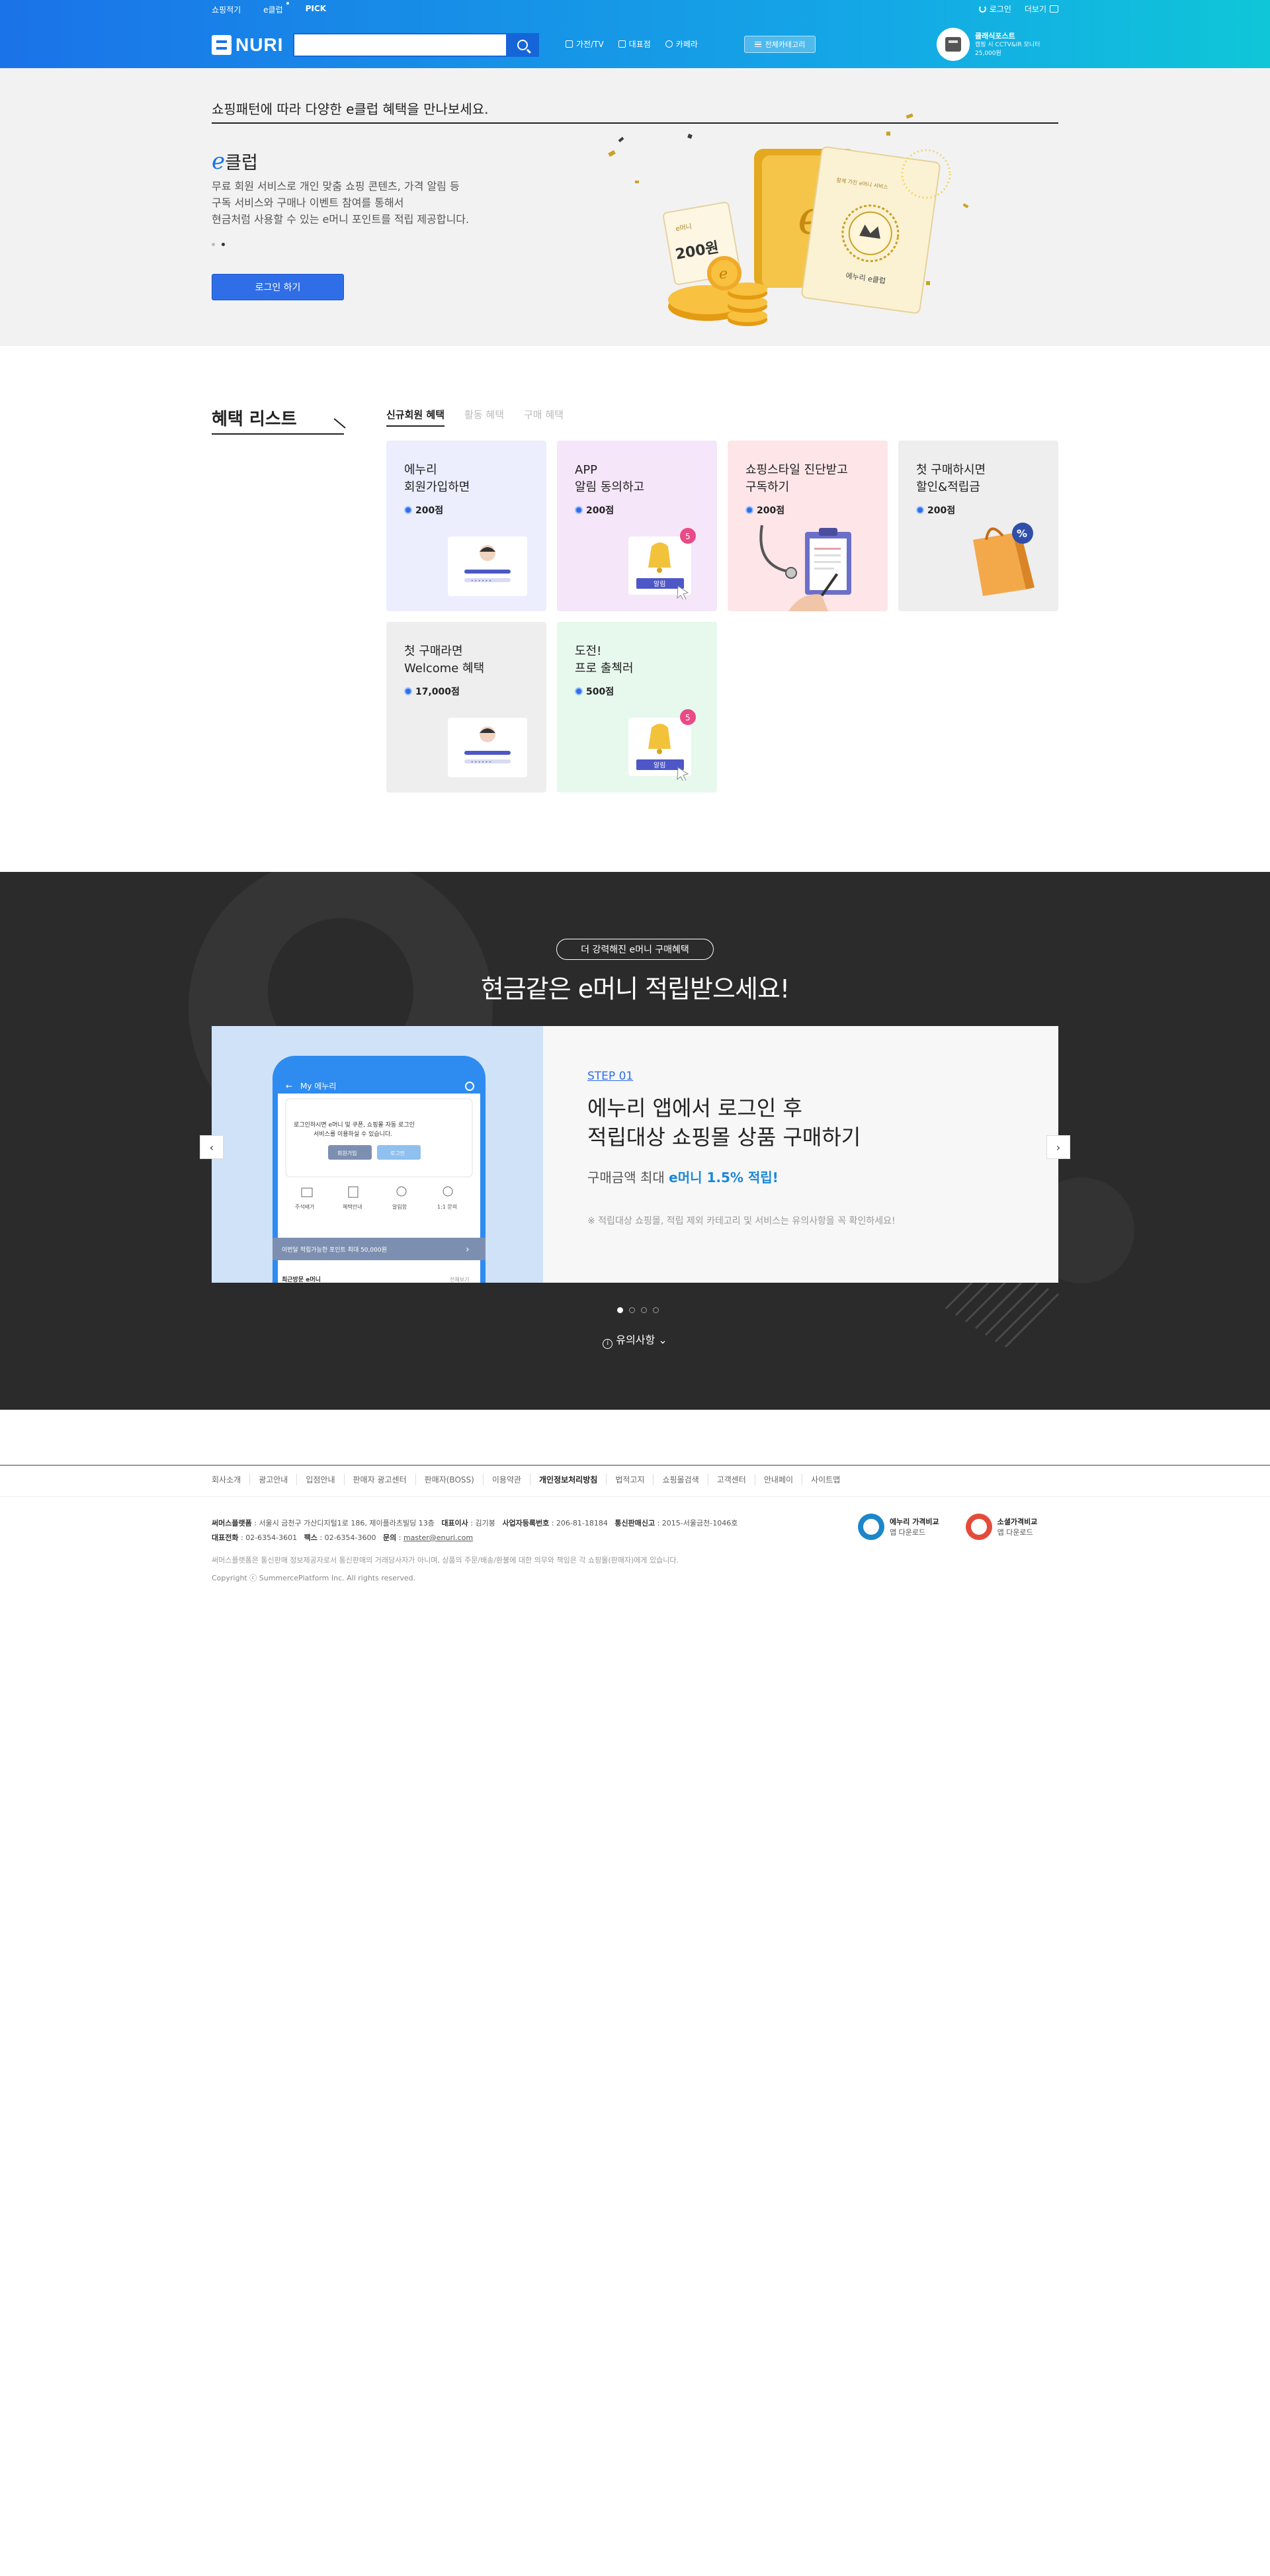  What do you see at coordinates (594, 510) in the screenshot?
I see `benefit-card-points: 200점` at bounding box center [594, 510].